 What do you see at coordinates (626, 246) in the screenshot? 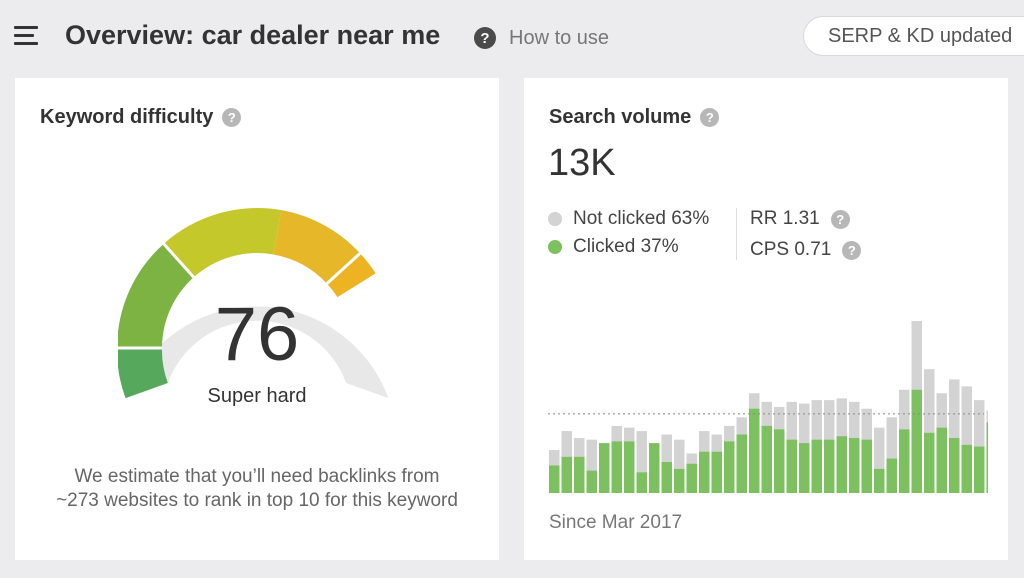
I see `clicked-label: Clicked 37%` at bounding box center [626, 246].